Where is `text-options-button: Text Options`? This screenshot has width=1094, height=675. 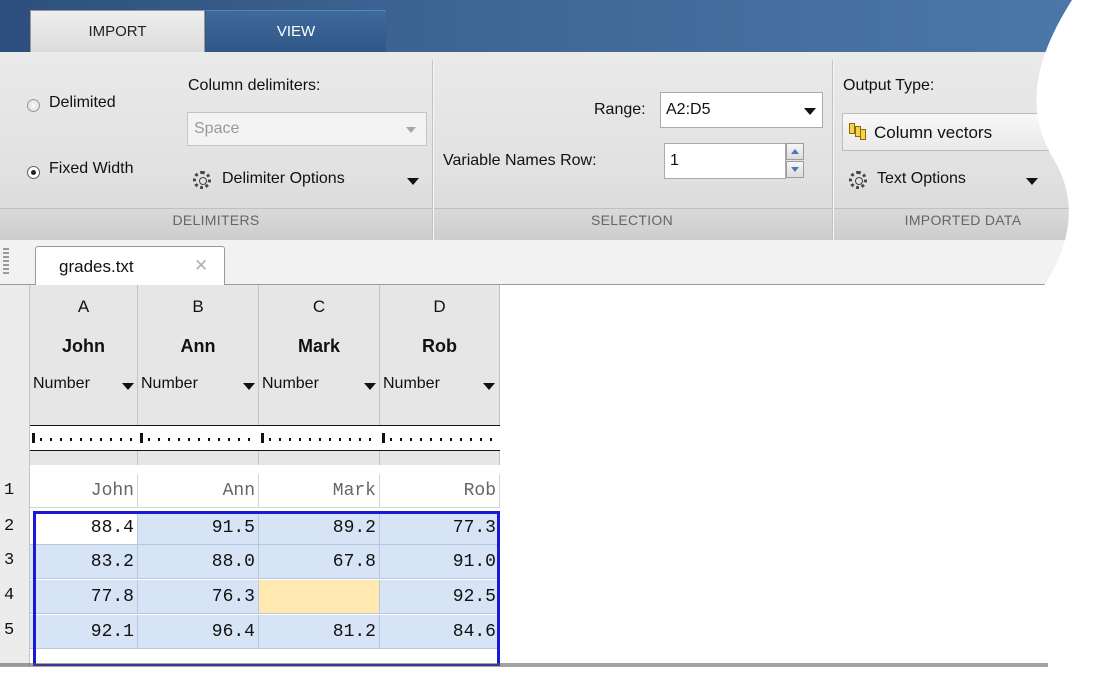
text-options-button: Text Options is located at coordinates (943, 179).